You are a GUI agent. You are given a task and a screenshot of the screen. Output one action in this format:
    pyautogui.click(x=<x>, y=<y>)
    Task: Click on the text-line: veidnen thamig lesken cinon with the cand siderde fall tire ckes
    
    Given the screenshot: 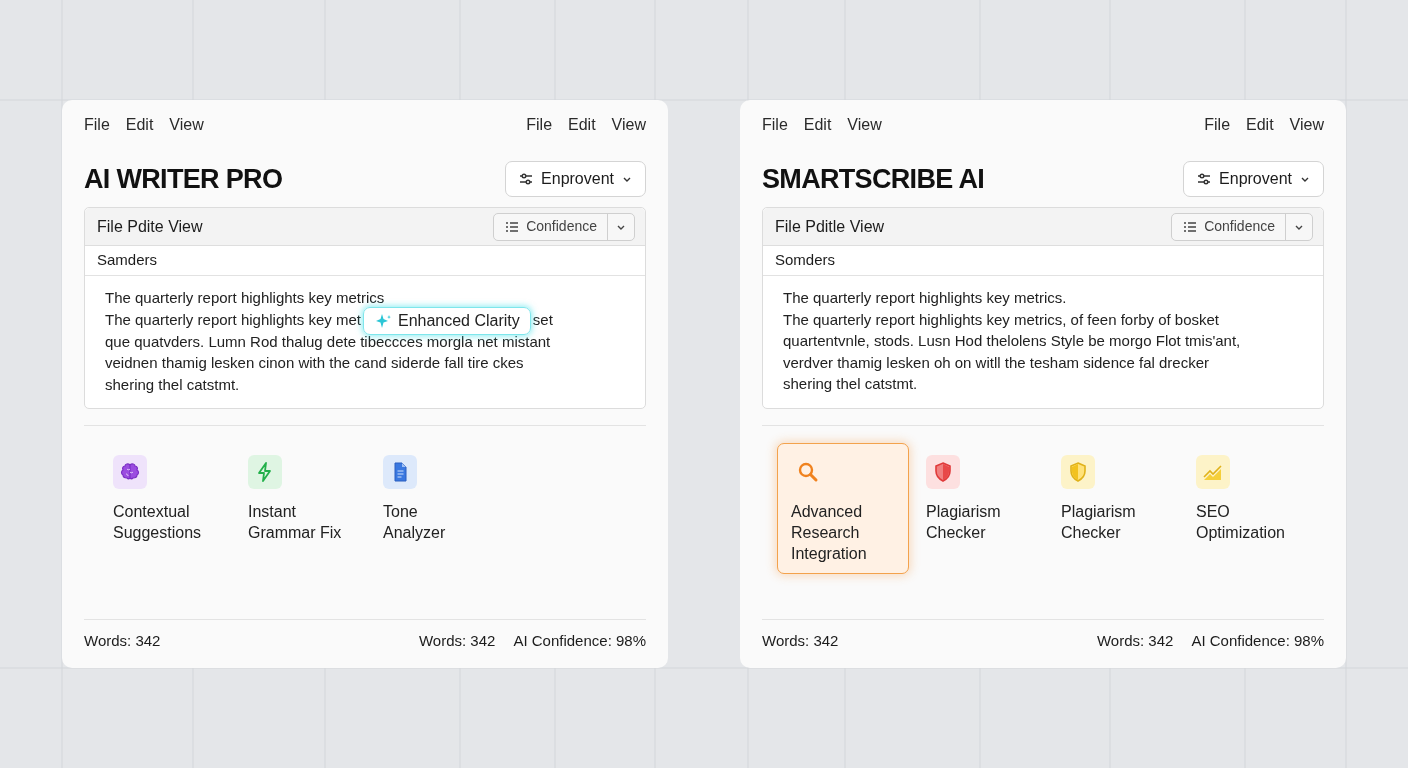 What is the action you would take?
    pyautogui.click(x=314, y=363)
    